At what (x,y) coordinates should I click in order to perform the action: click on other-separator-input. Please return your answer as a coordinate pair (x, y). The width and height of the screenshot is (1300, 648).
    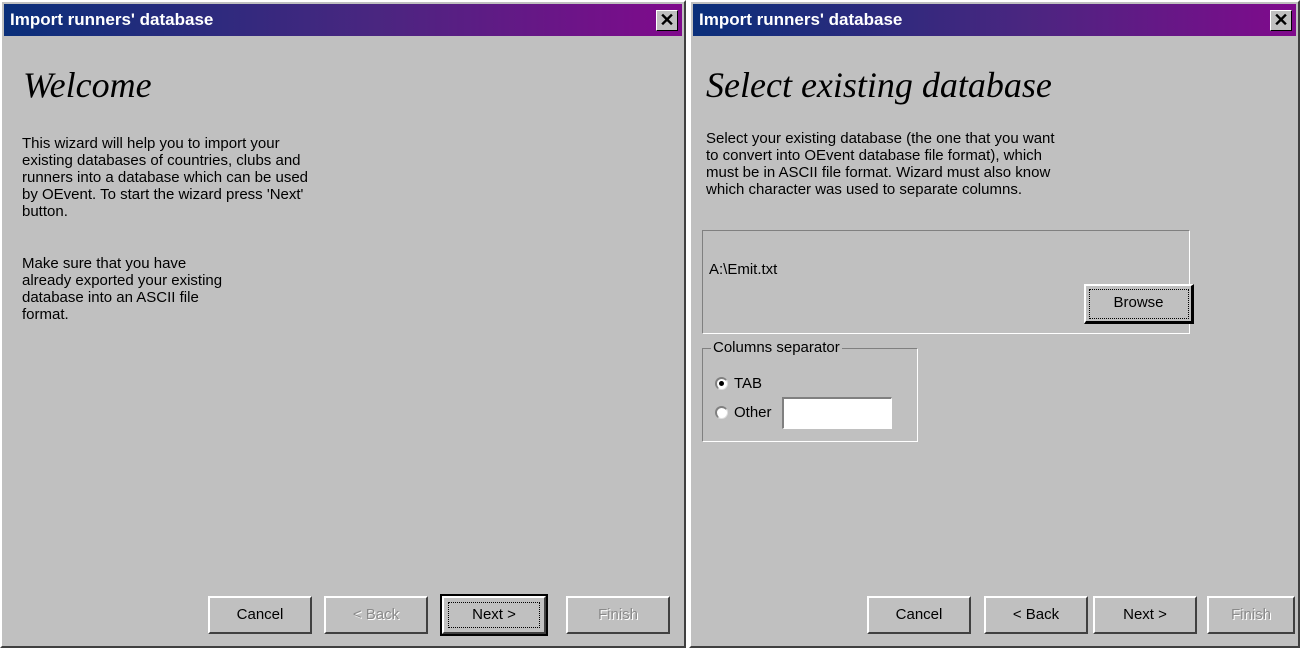
    Looking at the image, I should click on (837, 413).